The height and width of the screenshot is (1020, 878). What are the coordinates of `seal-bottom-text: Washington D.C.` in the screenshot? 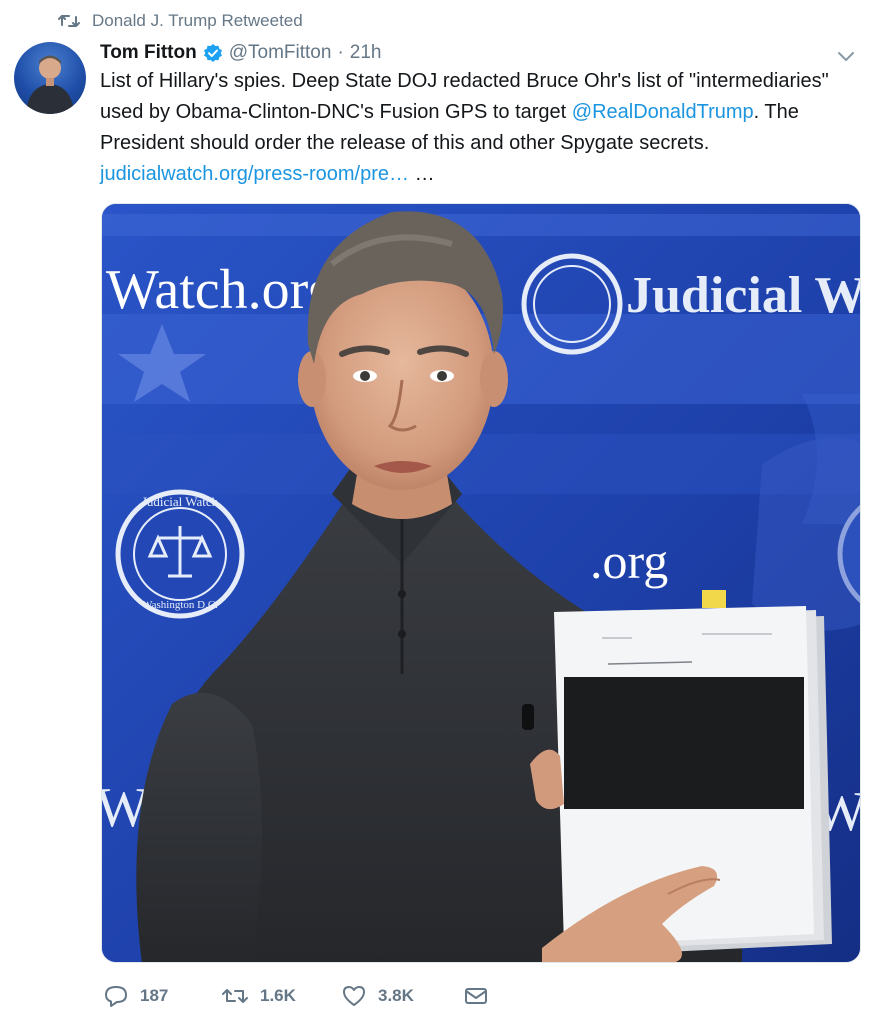 It's located at (180, 605).